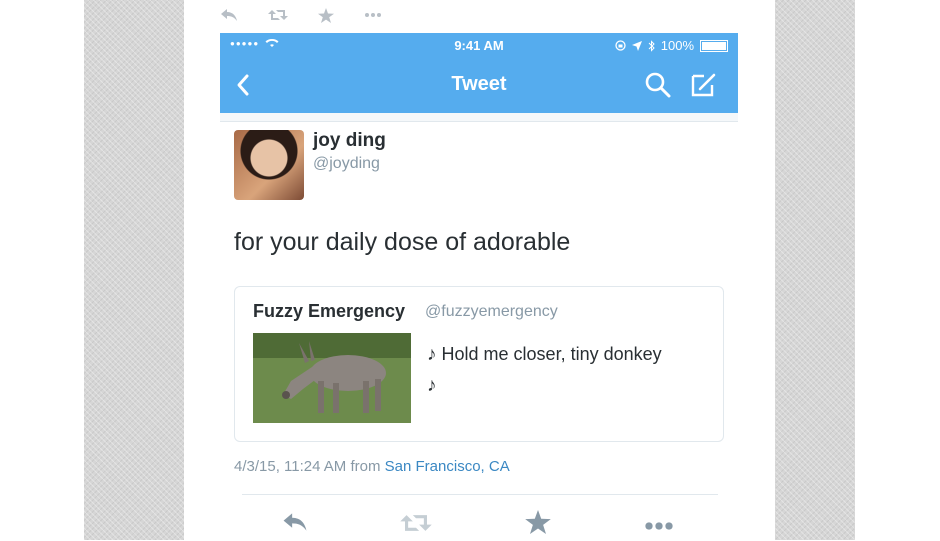 The width and height of the screenshot is (940, 541). What do you see at coordinates (479, 85) in the screenshot?
I see `navigation-bar: Tweet` at bounding box center [479, 85].